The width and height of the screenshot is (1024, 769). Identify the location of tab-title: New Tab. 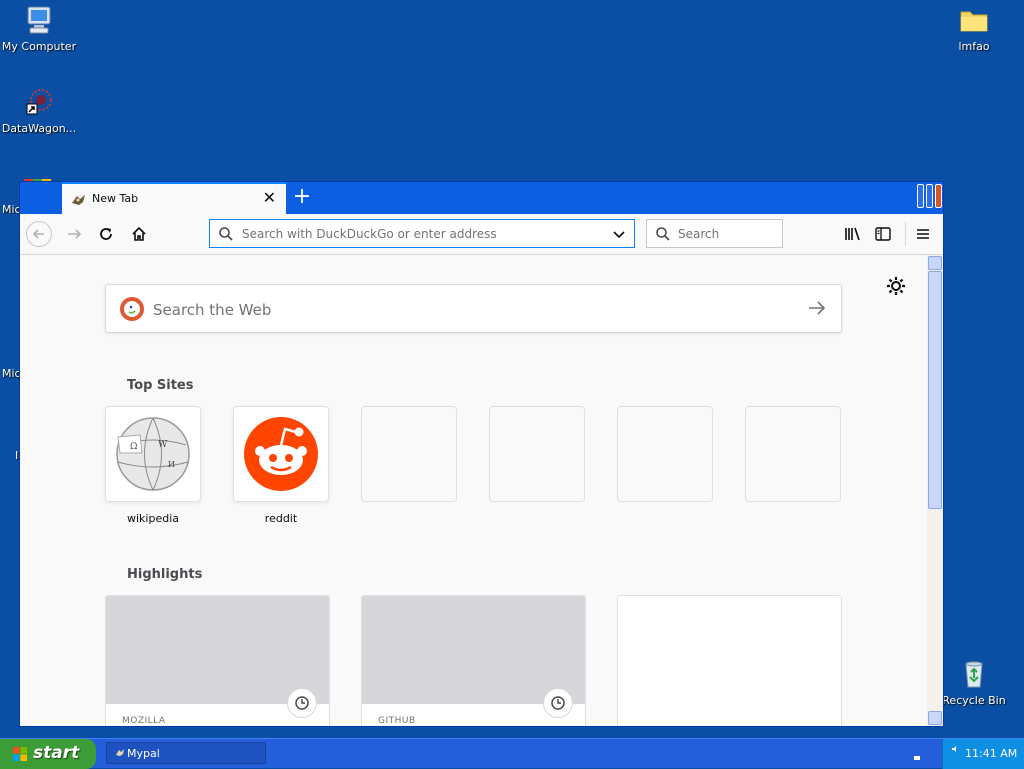
(115, 198).